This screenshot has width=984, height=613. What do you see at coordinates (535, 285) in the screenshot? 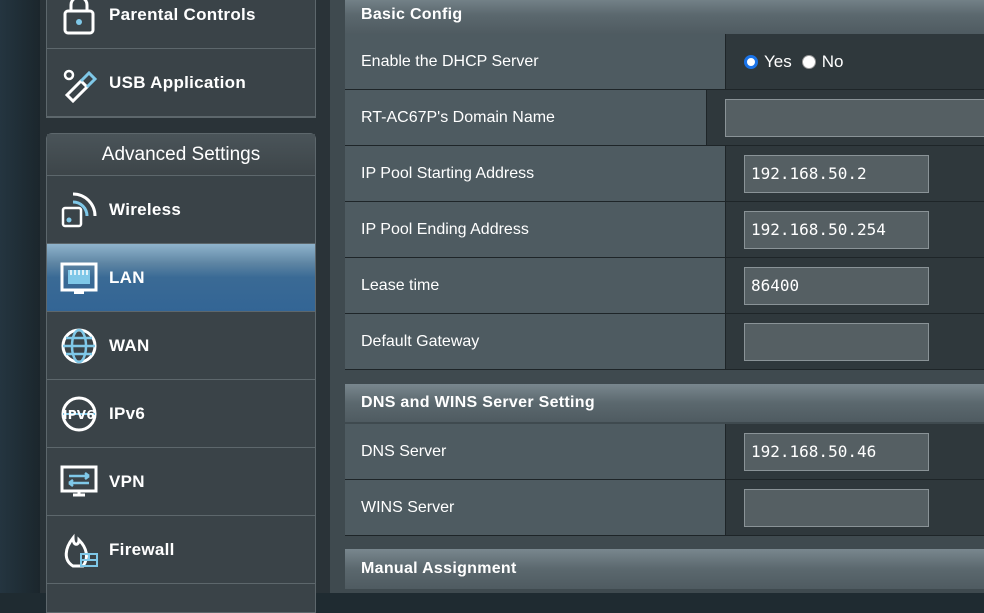
I see `lease-time-label: Lease time` at bounding box center [535, 285].